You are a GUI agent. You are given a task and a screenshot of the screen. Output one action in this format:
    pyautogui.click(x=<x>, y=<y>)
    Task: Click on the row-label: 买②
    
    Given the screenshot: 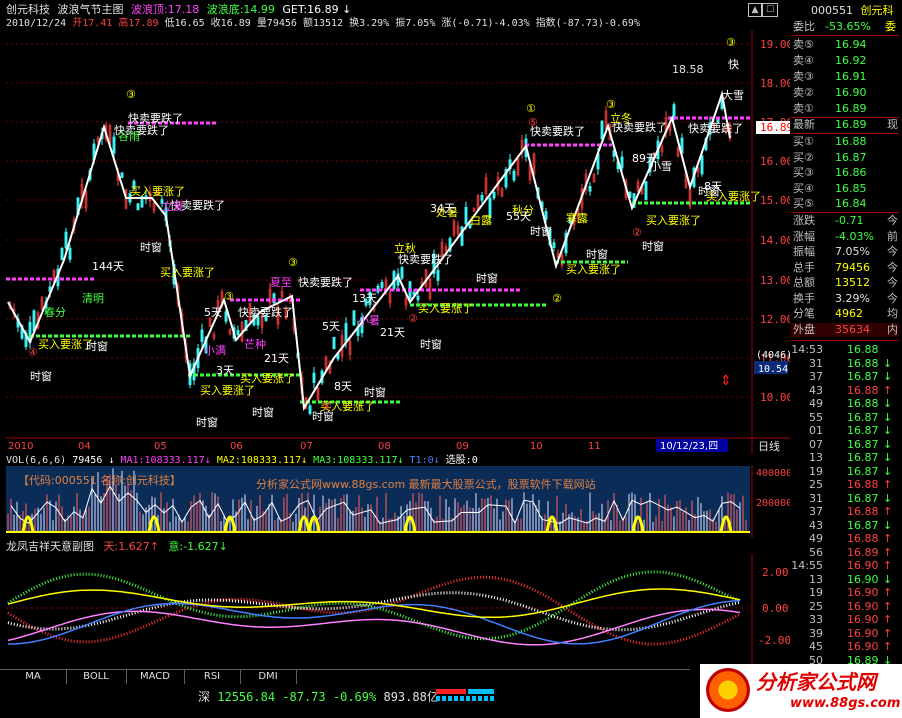 What is the action you would take?
    pyautogui.click(x=803, y=157)
    